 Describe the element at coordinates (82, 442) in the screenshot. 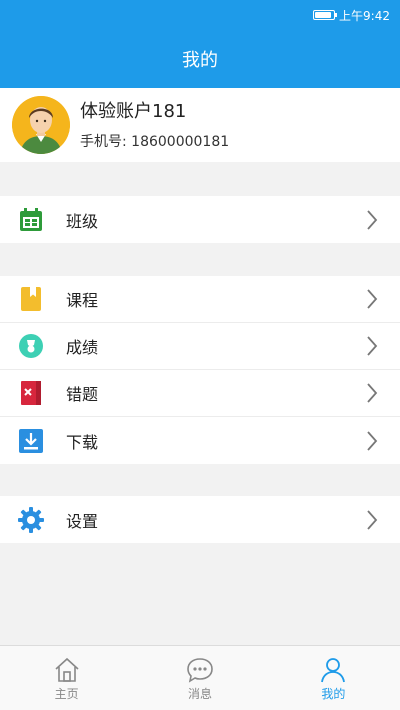

I see `menu-item-label: 下载` at that location.